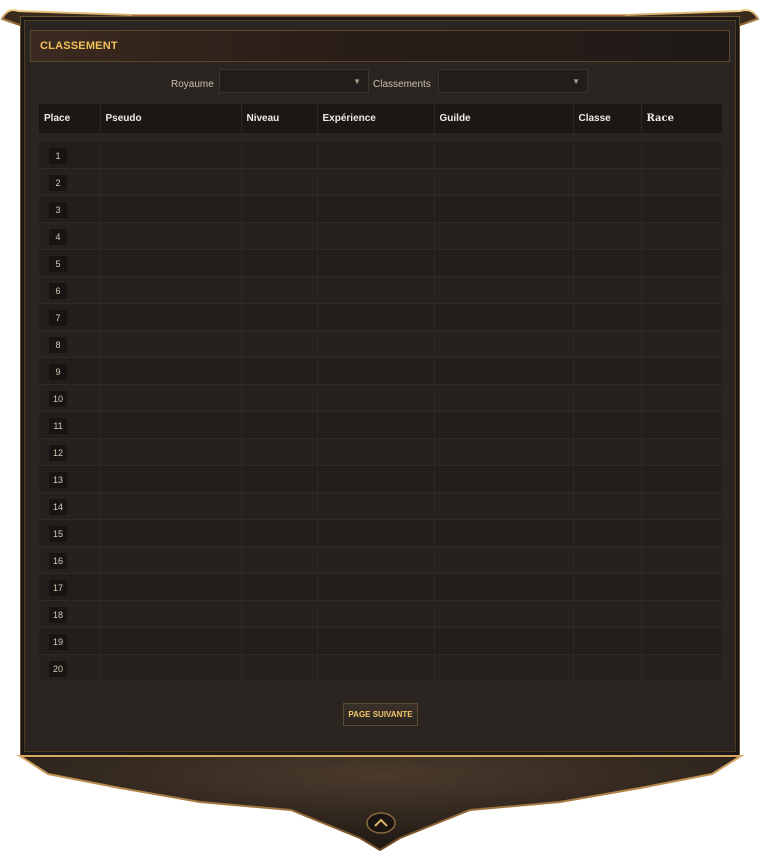 This screenshot has width=761, height=852. What do you see at coordinates (513, 81) in the screenshot?
I see `ranking-select: ▼` at bounding box center [513, 81].